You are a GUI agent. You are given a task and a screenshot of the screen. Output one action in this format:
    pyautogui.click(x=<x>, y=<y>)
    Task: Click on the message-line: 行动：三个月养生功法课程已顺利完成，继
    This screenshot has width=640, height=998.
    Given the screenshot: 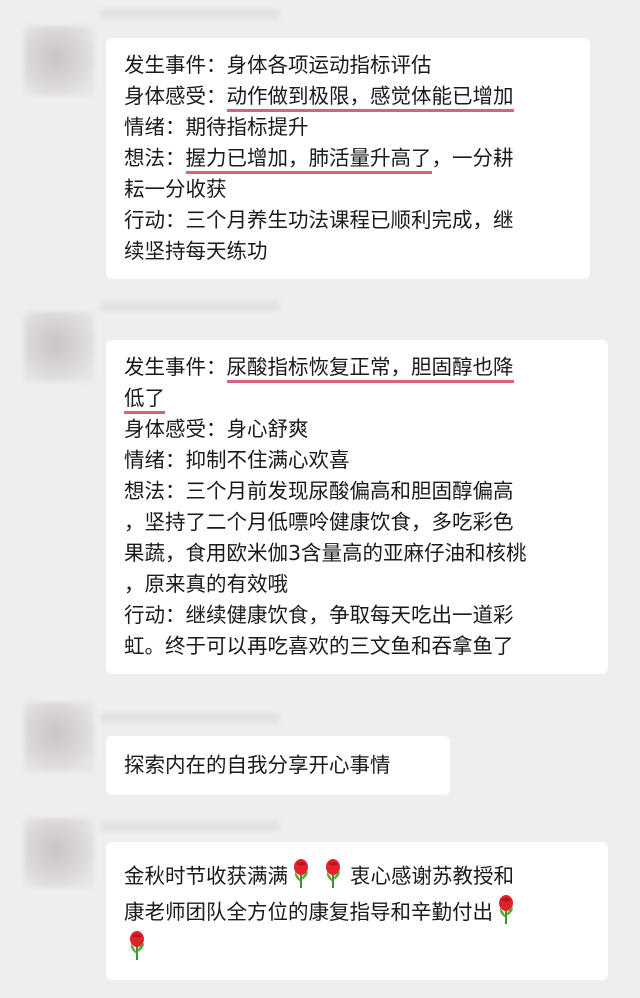 What is the action you would take?
    pyautogui.click(x=319, y=220)
    